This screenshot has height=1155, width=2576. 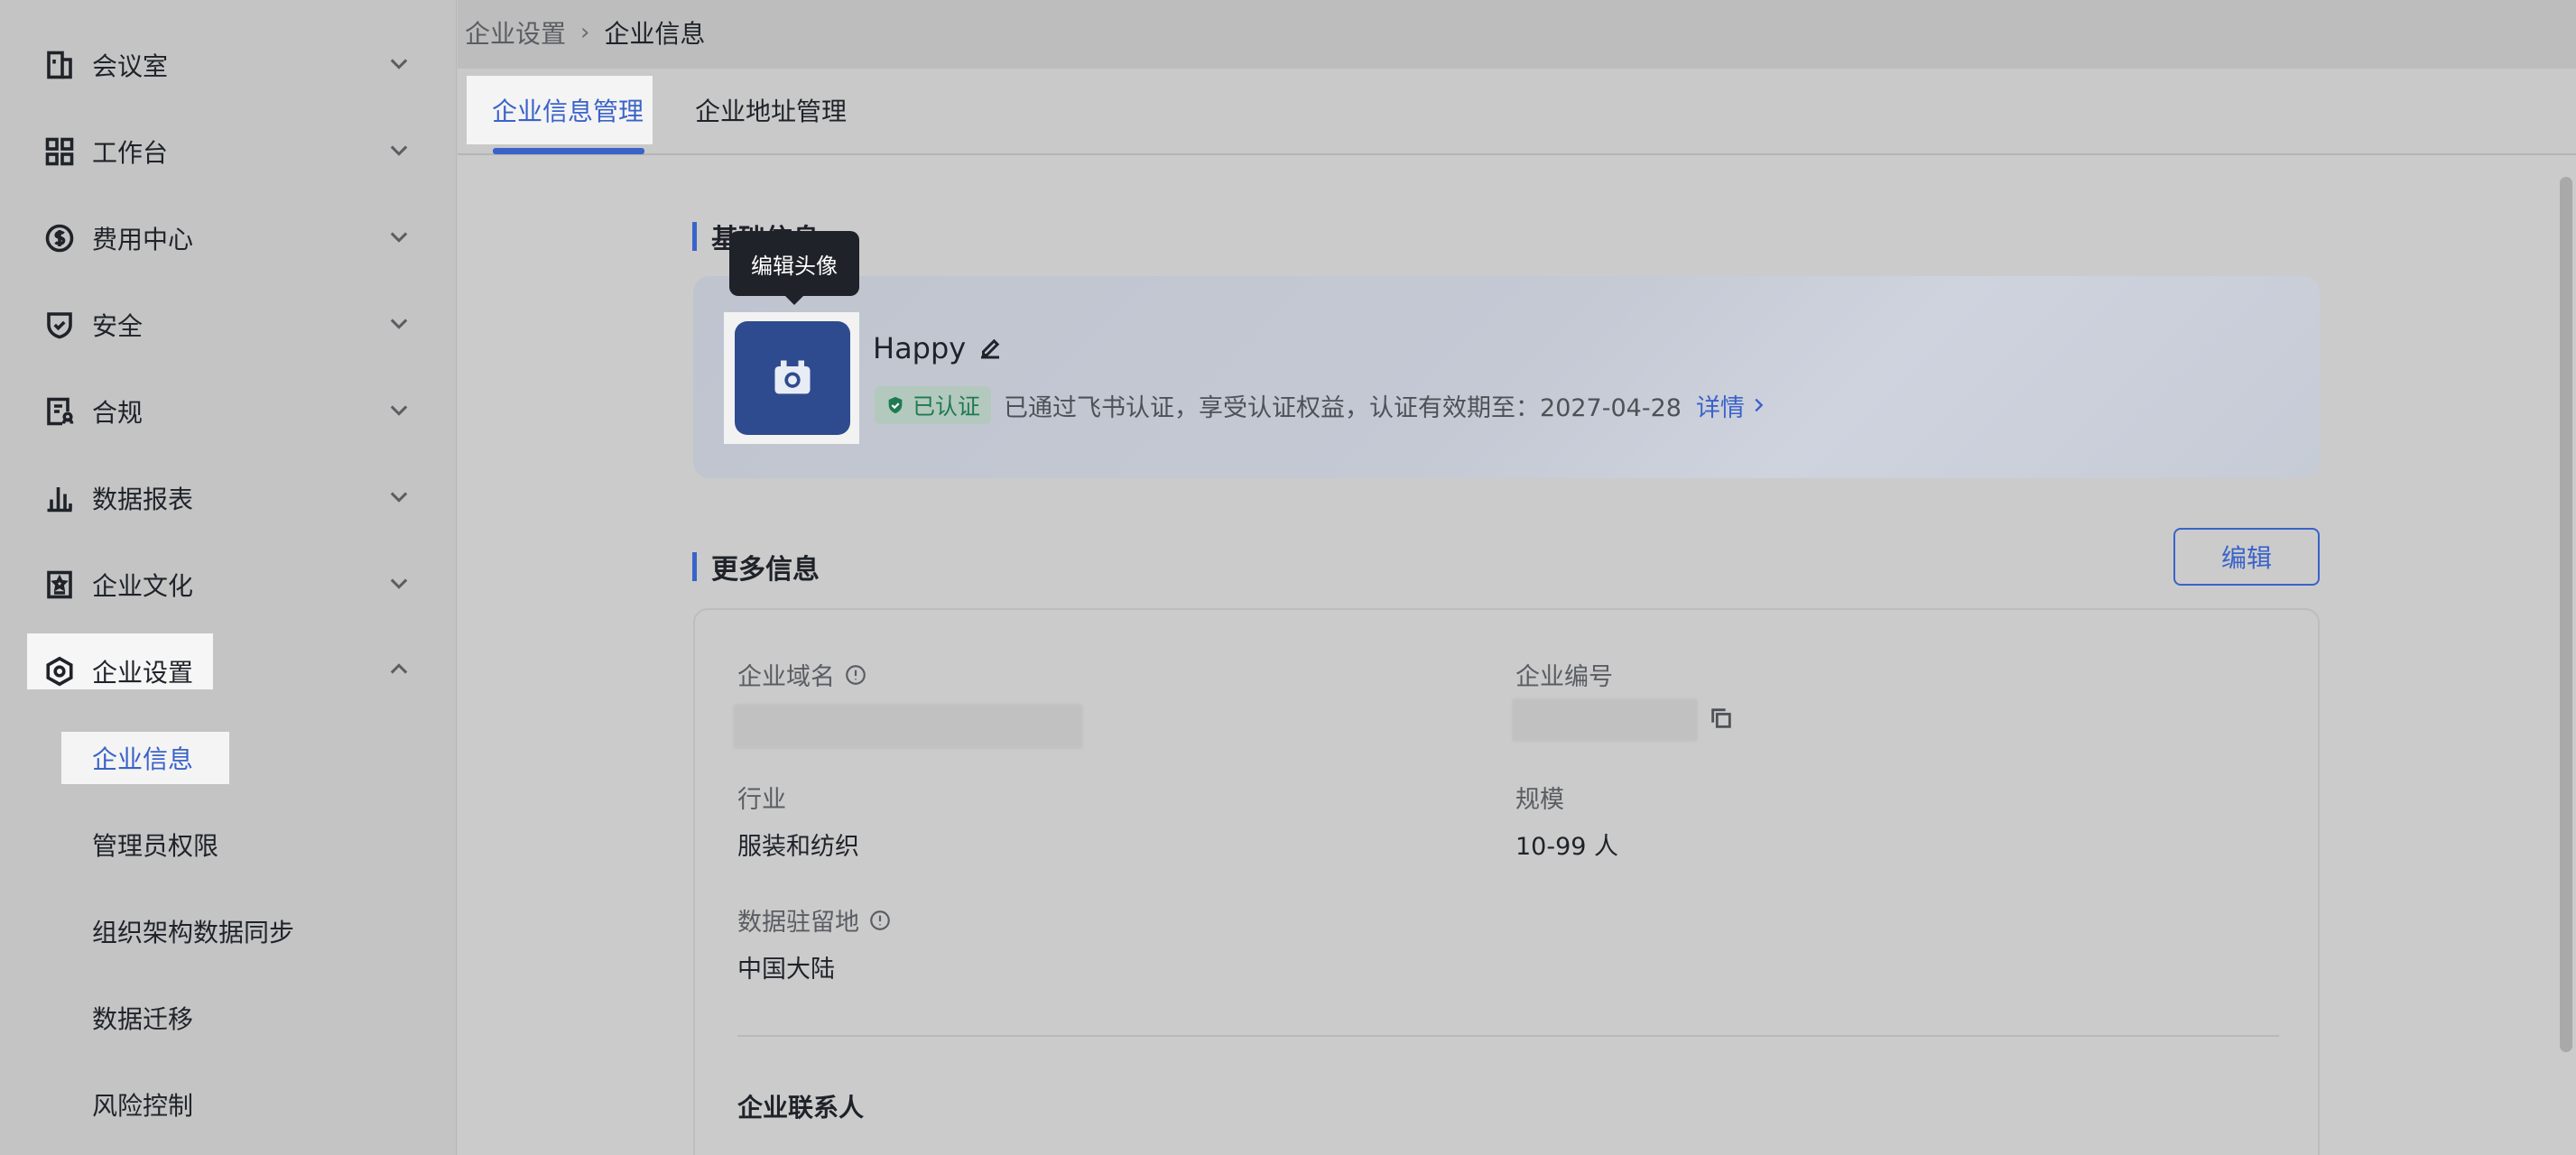 What do you see at coordinates (143, 1104) in the screenshot?
I see `sub-item-risk-control: 风险控制` at bounding box center [143, 1104].